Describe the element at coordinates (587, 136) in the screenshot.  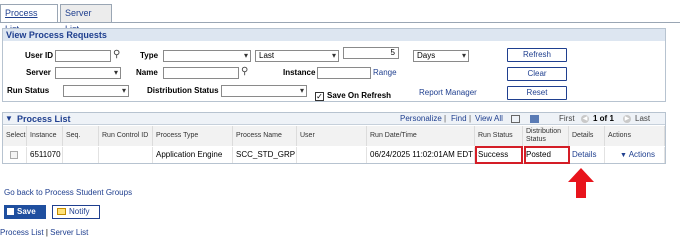
I see `col-details: Details` at that location.